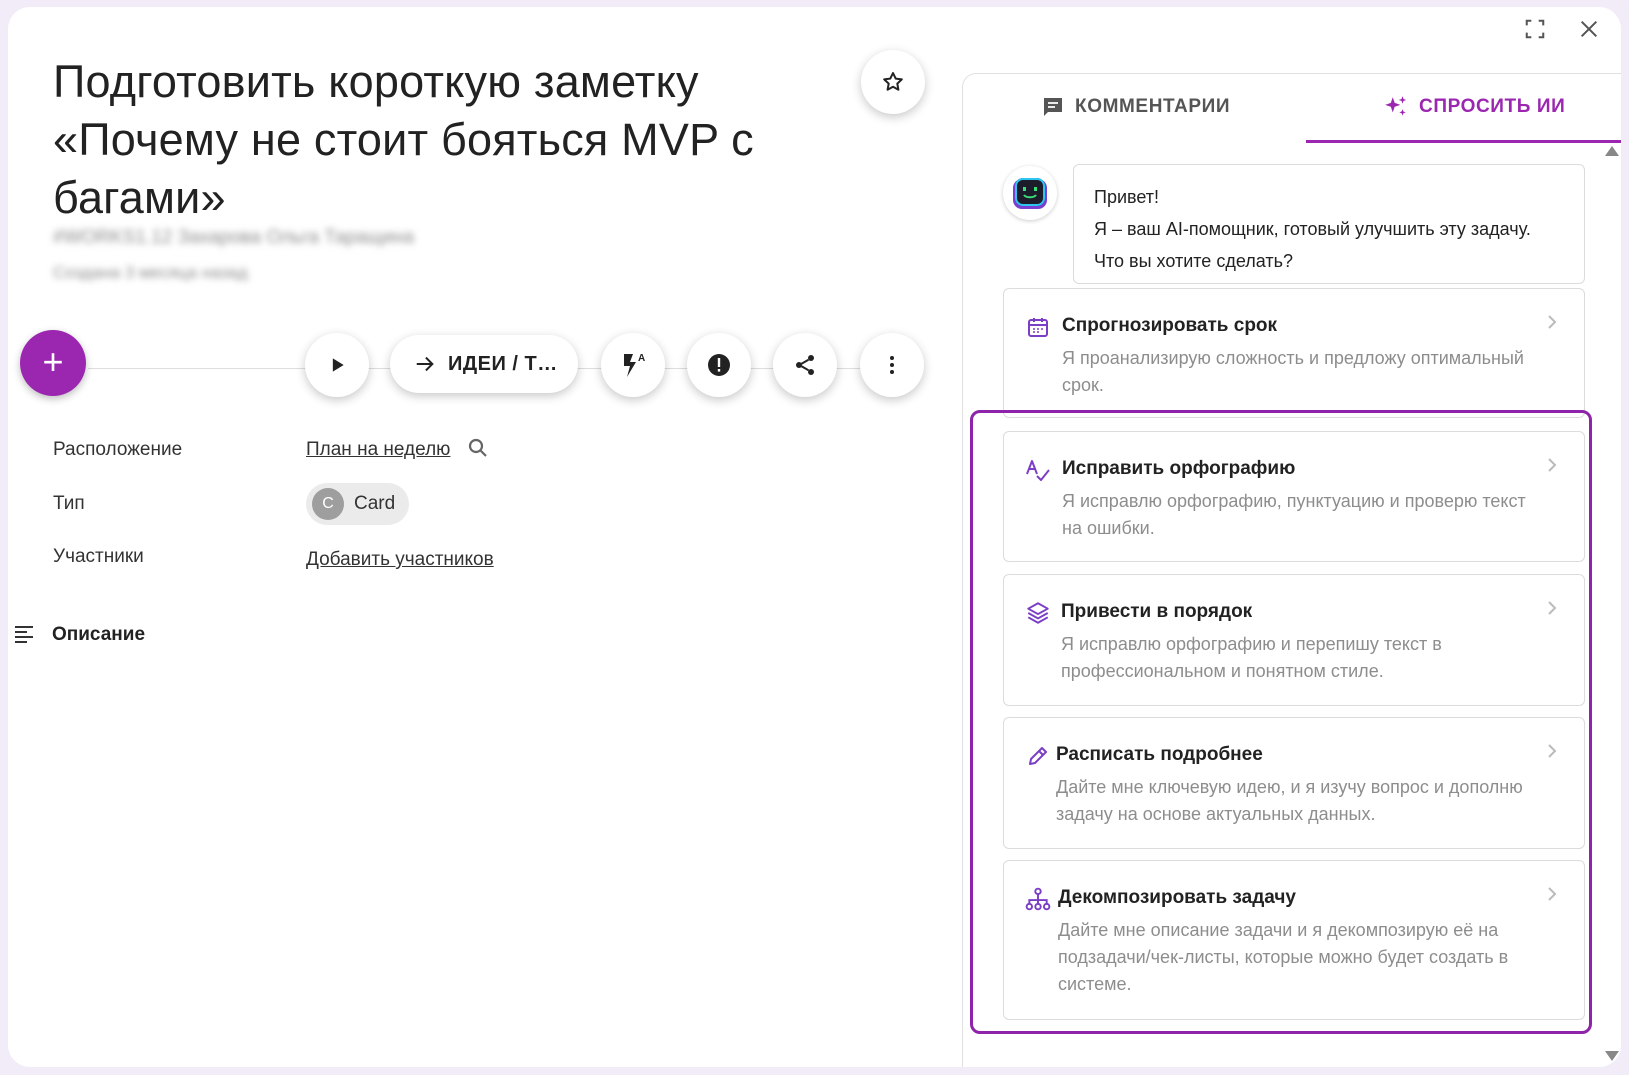 The width and height of the screenshot is (1629, 1075). What do you see at coordinates (641, 358) in the screenshot?
I see `svg-text: A` at bounding box center [641, 358].